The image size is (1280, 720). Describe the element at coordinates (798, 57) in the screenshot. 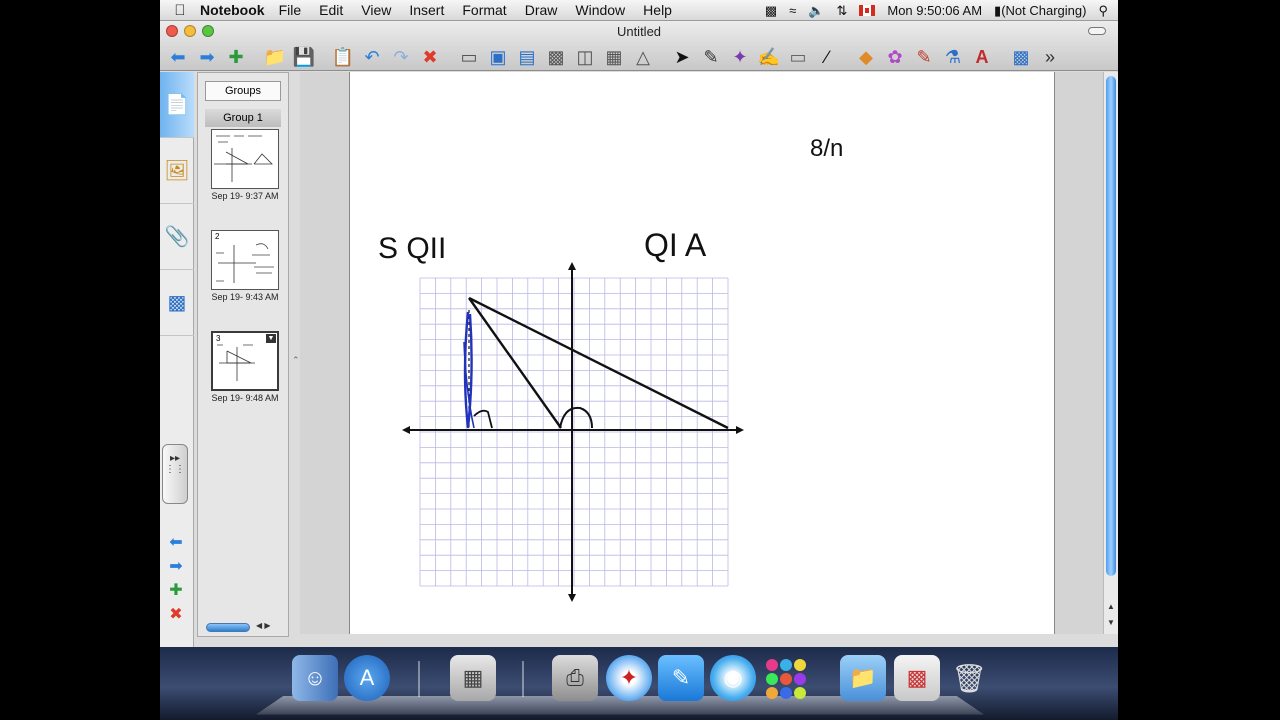

I see `eraser-icon: ▭` at that location.